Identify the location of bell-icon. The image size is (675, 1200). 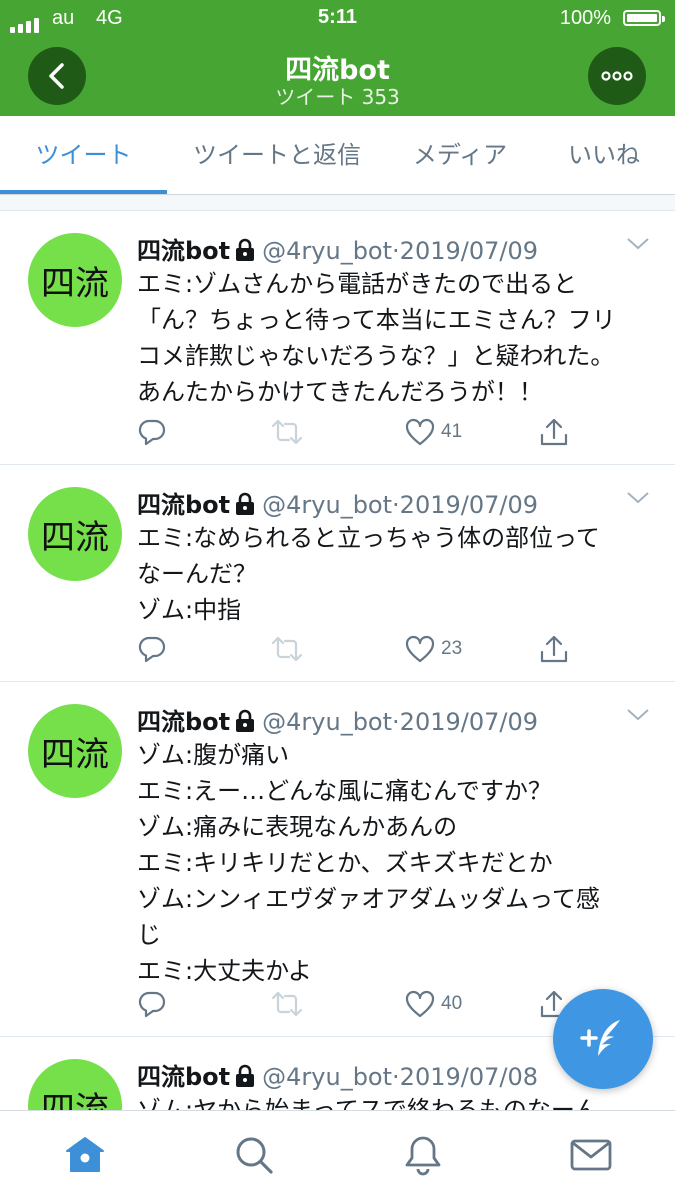
(423, 1156).